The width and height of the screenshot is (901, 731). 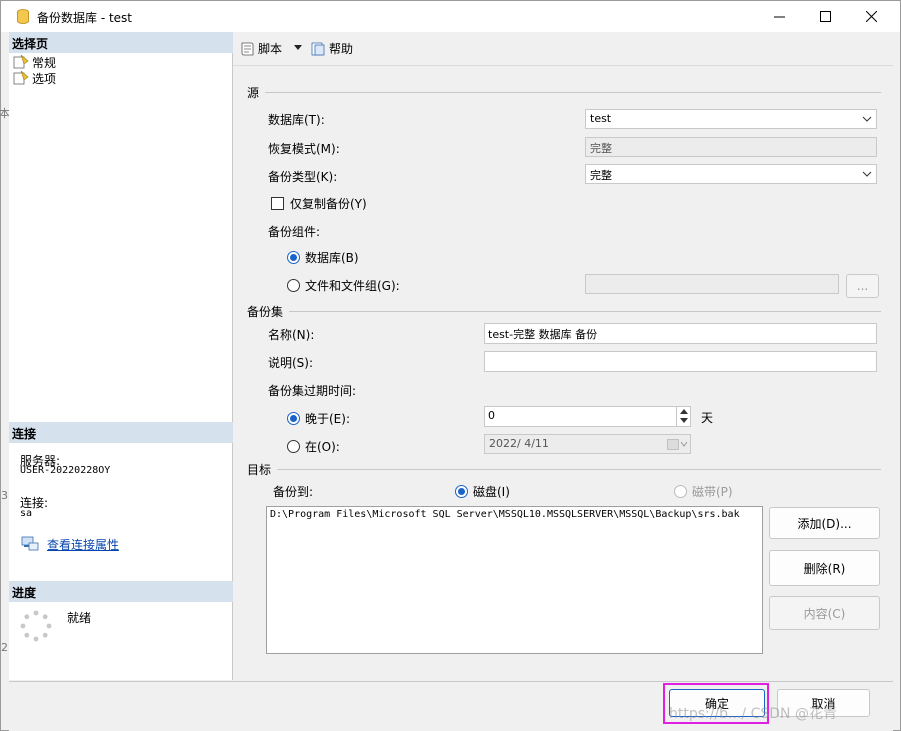 I want to click on description-input, so click(x=680, y=361).